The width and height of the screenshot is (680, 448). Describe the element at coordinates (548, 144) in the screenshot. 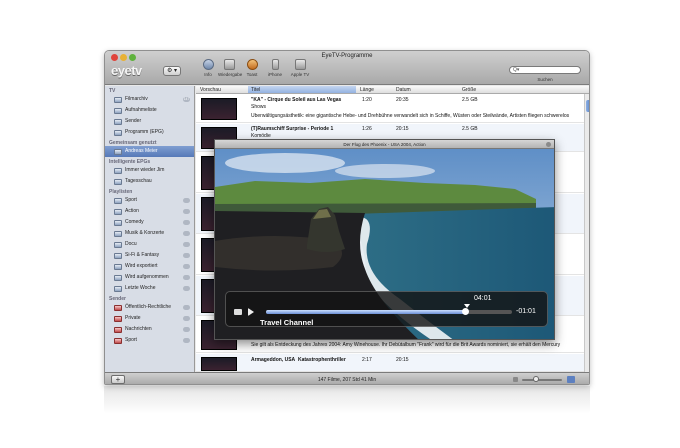

I see `close-player-icon` at that location.